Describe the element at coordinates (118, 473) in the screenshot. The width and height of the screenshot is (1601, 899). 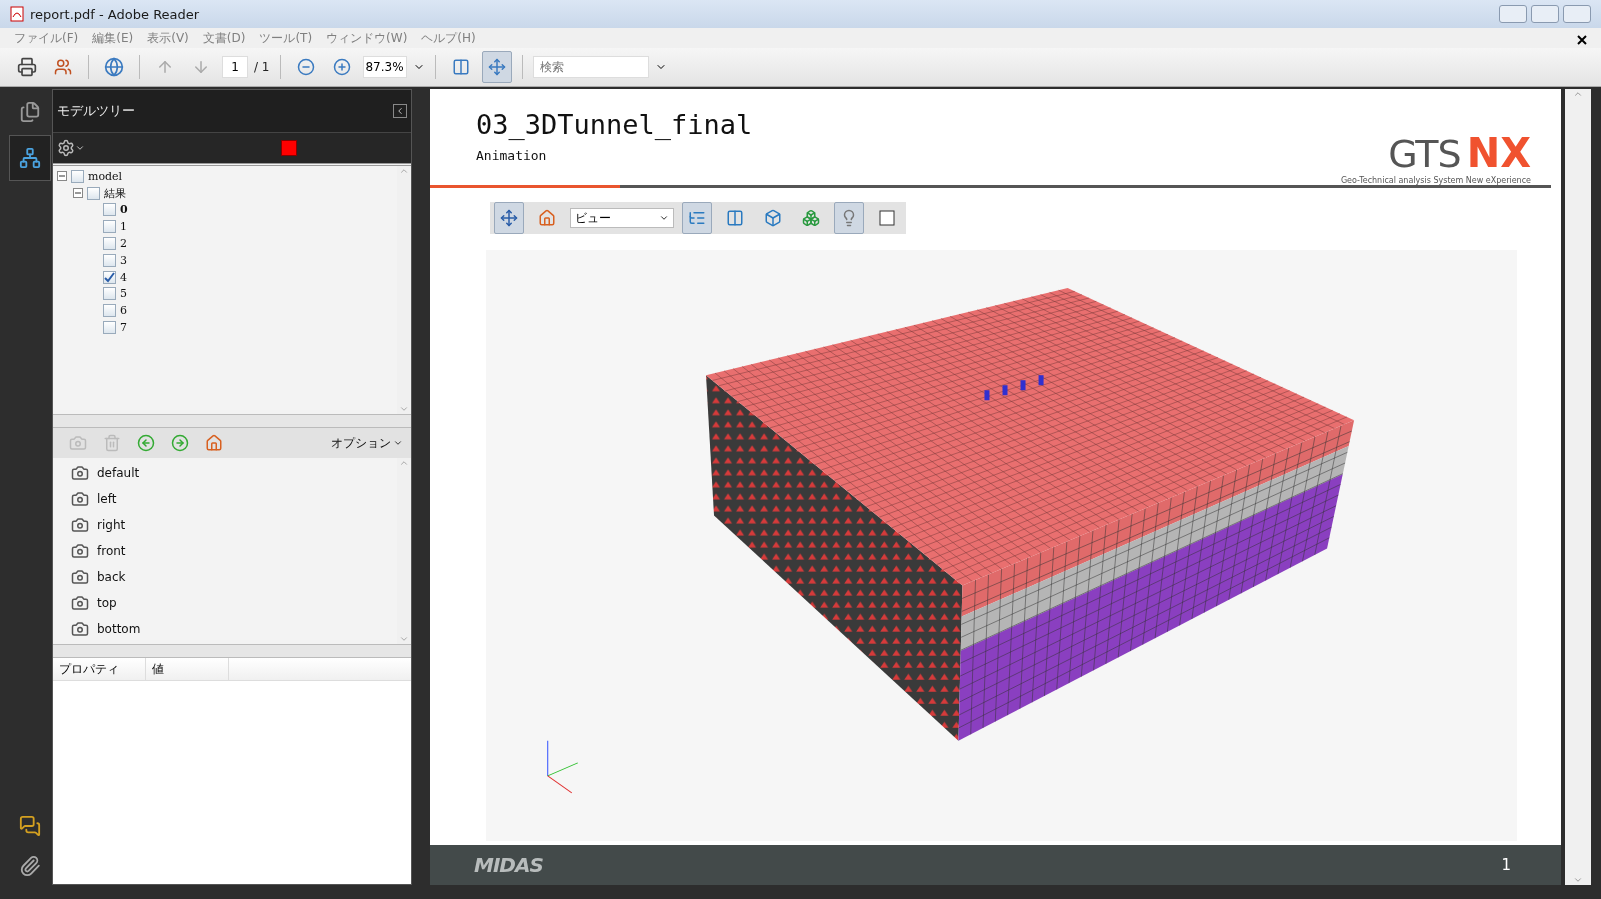
I see `view-item: default` at that location.